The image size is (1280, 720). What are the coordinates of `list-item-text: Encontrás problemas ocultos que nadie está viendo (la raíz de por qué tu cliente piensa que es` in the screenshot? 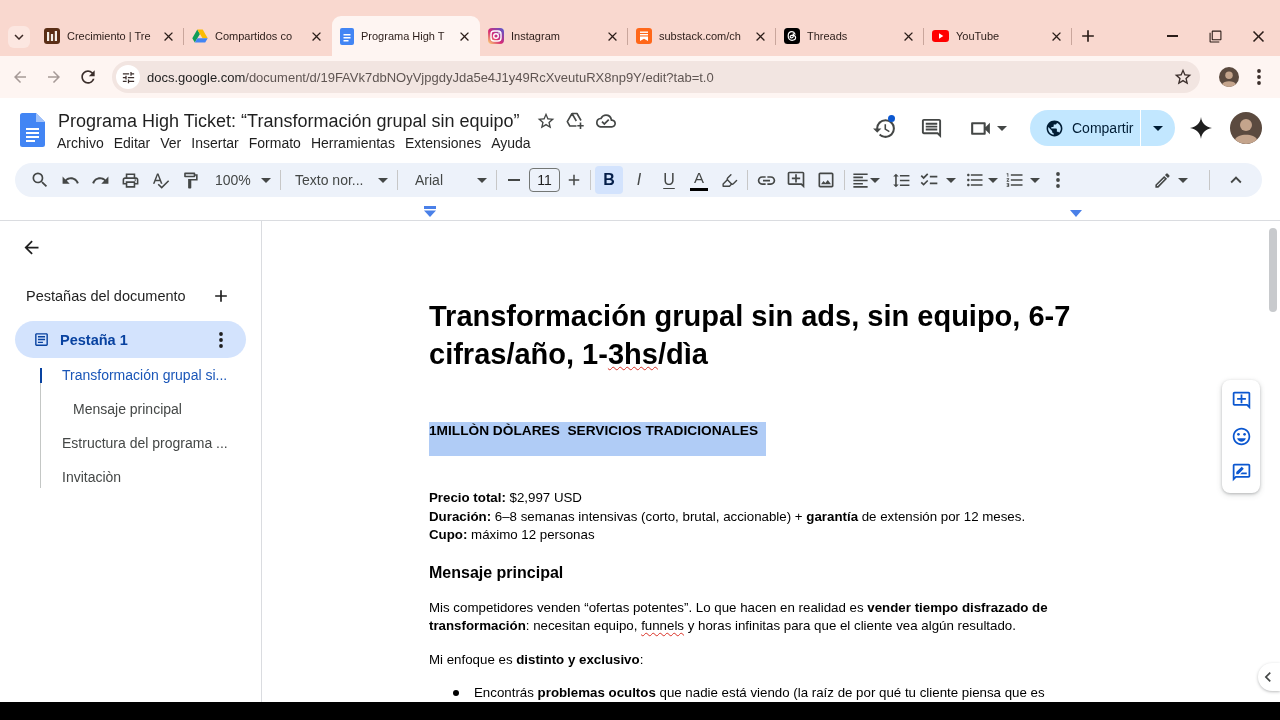 It's located at (759, 692).